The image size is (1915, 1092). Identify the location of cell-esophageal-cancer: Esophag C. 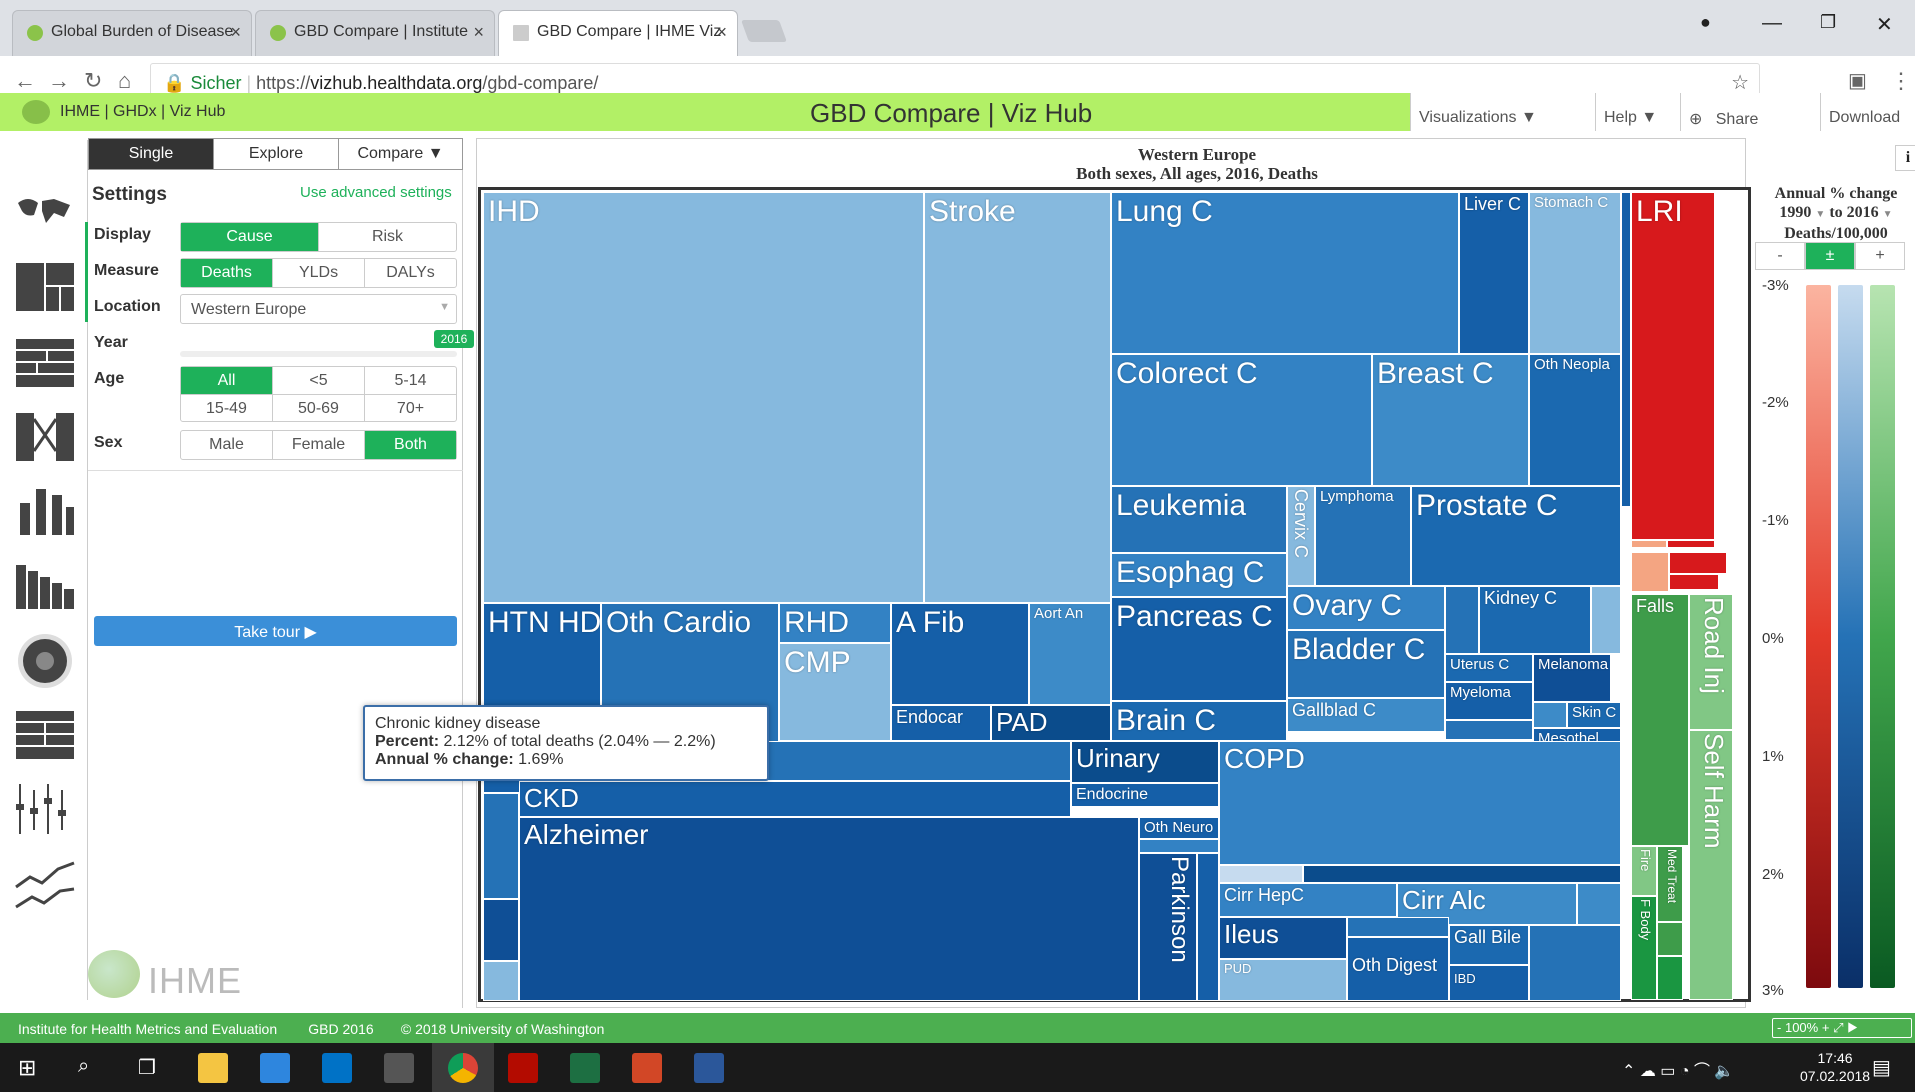
(1199, 575).